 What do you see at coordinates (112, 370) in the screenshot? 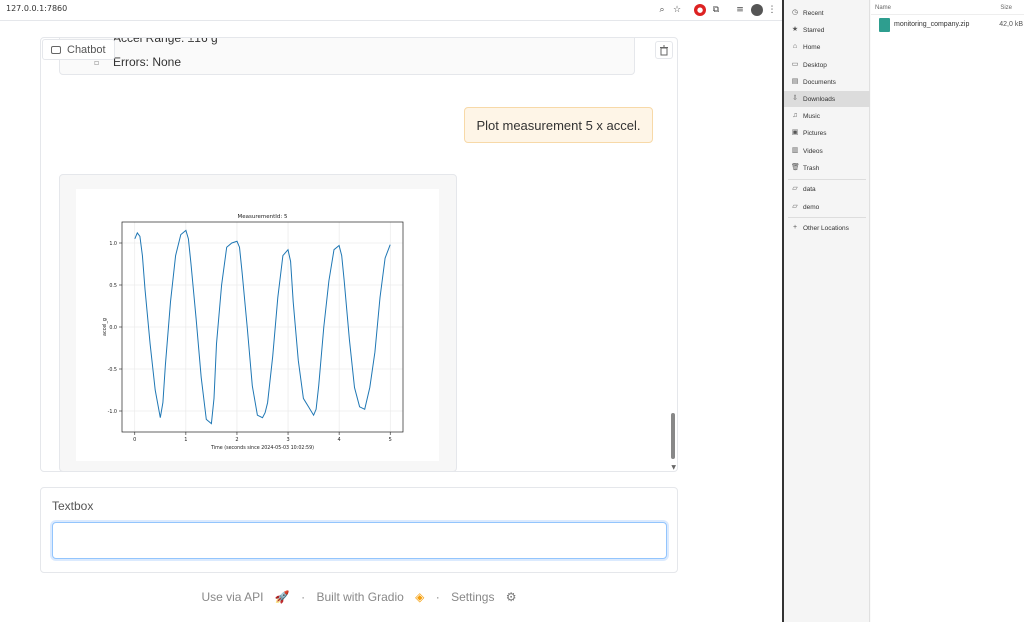
I see `y-tick-label: -0.5` at bounding box center [112, 370].